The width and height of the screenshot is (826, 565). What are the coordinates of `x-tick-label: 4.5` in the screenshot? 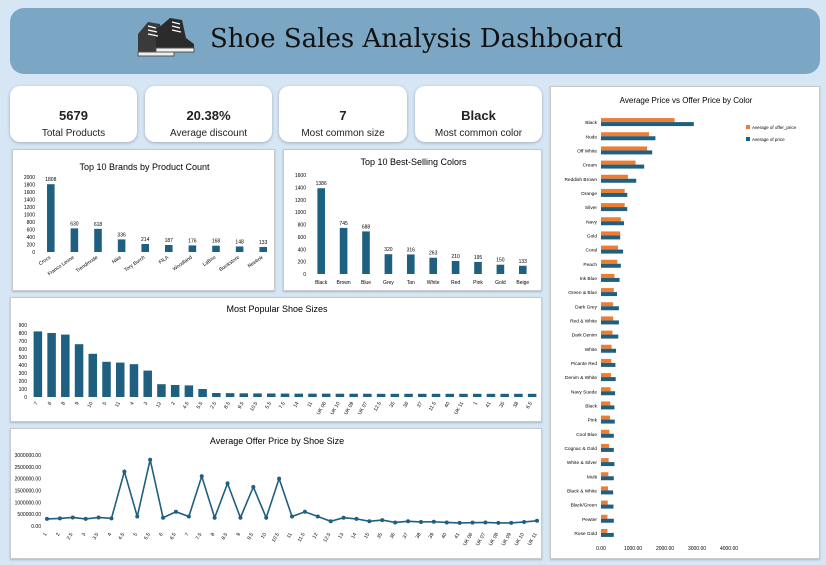 It's located at (121, 536).